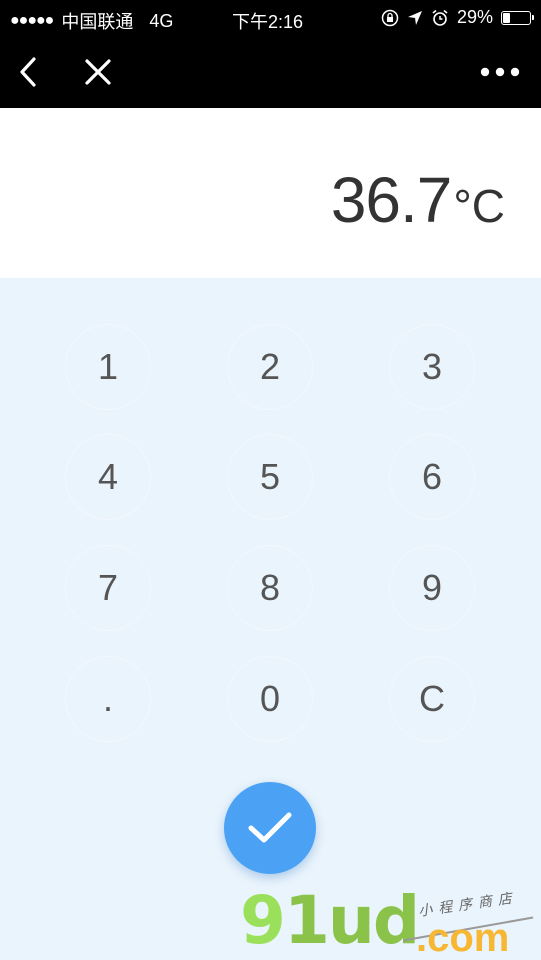 The image size is (541, 960). I want to click on confirm-button, so click(270, 828).